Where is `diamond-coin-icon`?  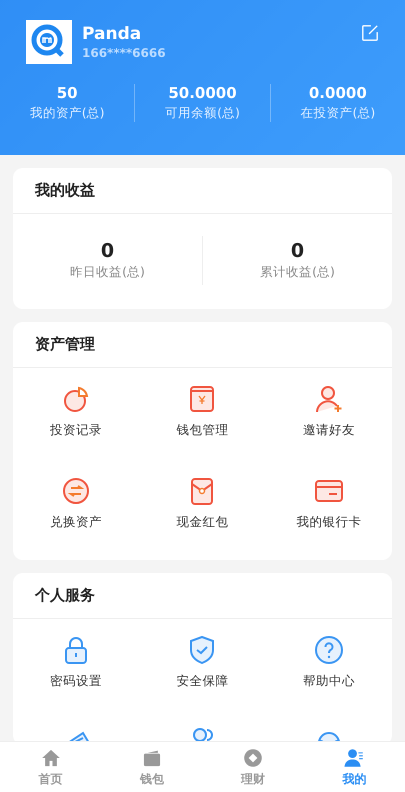
diamond-coin-icon is located at coordinates (253, 757).